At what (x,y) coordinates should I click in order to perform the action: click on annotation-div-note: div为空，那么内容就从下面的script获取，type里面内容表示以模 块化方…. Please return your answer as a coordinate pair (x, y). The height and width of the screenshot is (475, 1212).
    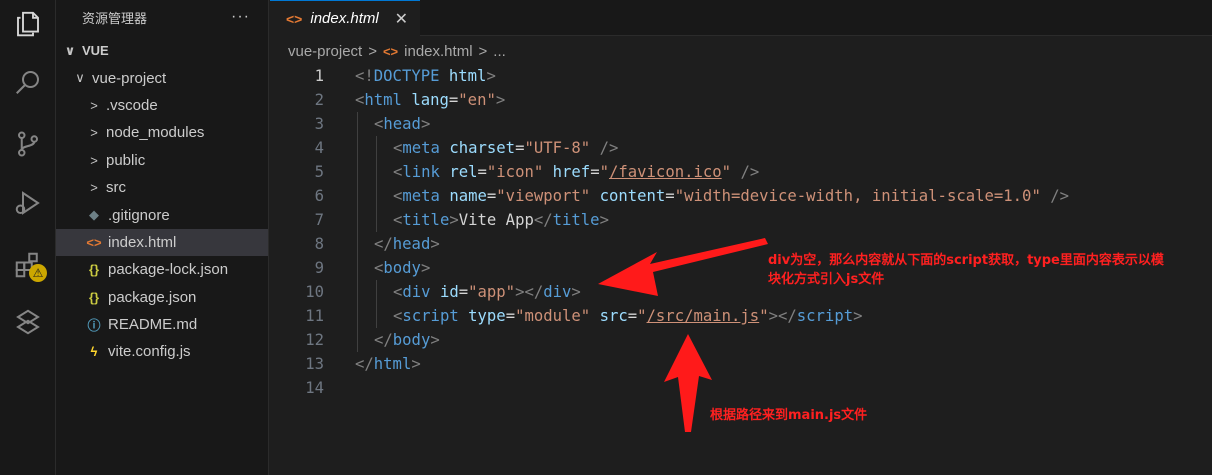
    Looking at the image, I should click on (988, 270).